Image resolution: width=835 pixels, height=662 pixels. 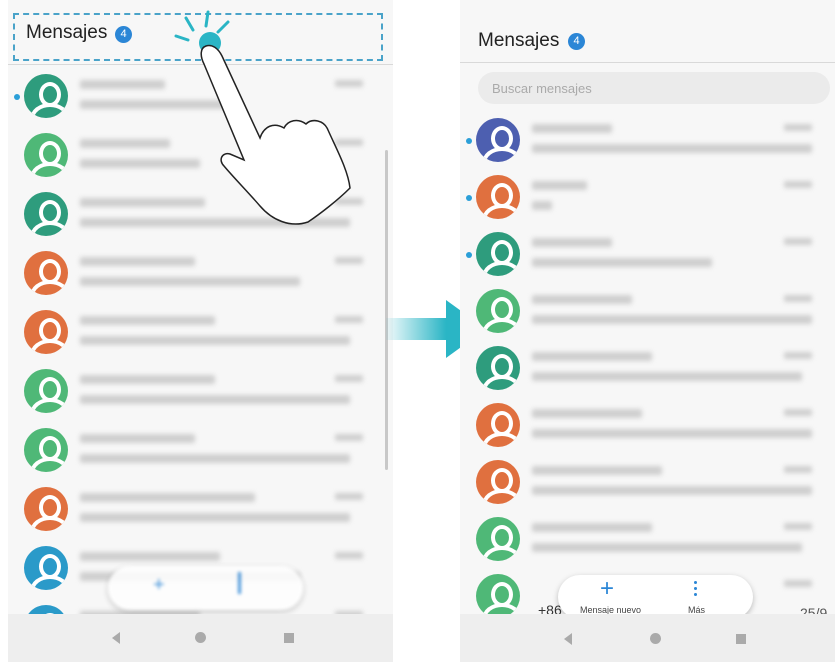 I want to click on right-header: Mensajes 4, so click(x=647, y=31).